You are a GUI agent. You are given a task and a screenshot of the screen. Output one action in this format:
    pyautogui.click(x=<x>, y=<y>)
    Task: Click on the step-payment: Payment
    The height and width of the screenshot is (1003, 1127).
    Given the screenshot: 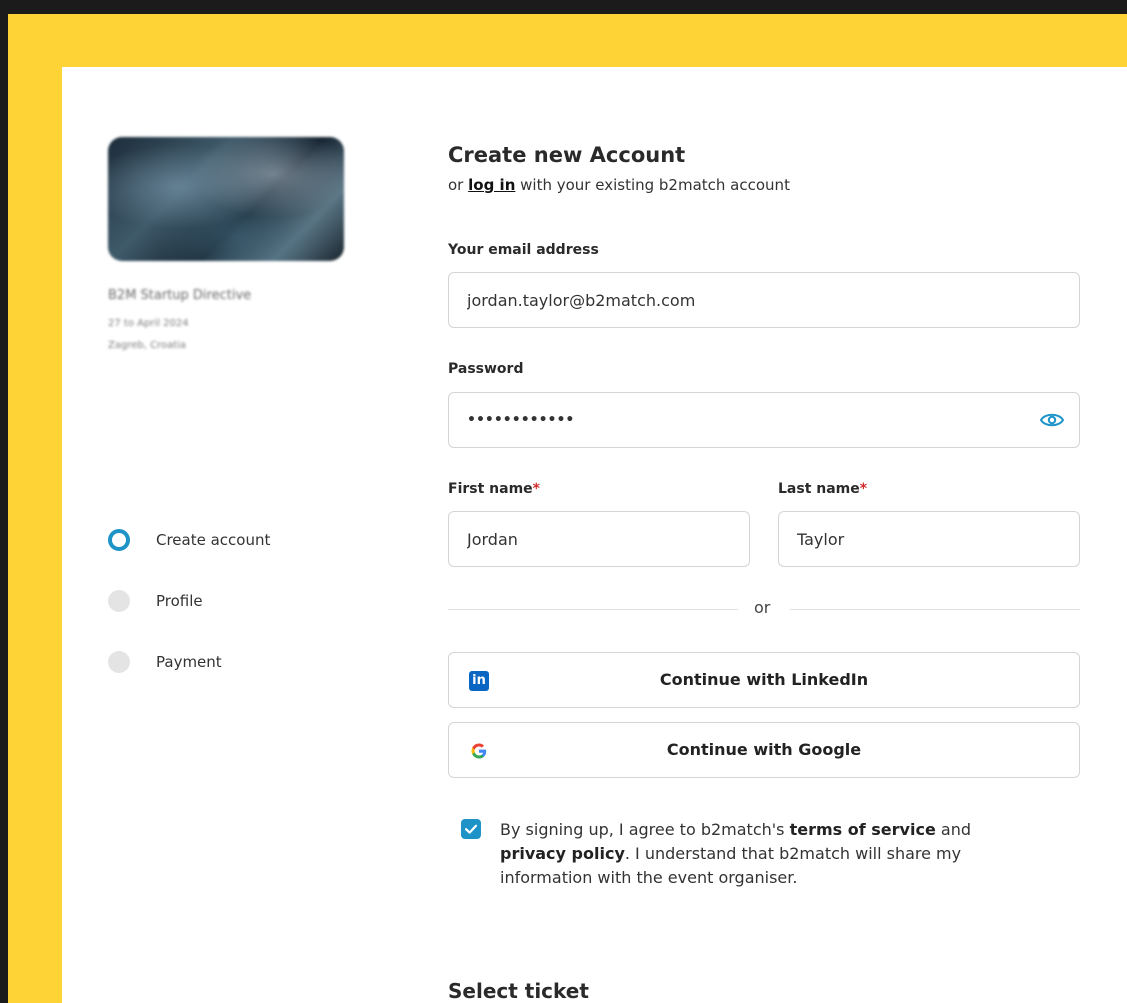 What is the action you would take?
    pyautogui.click(x=165, y=662)
    